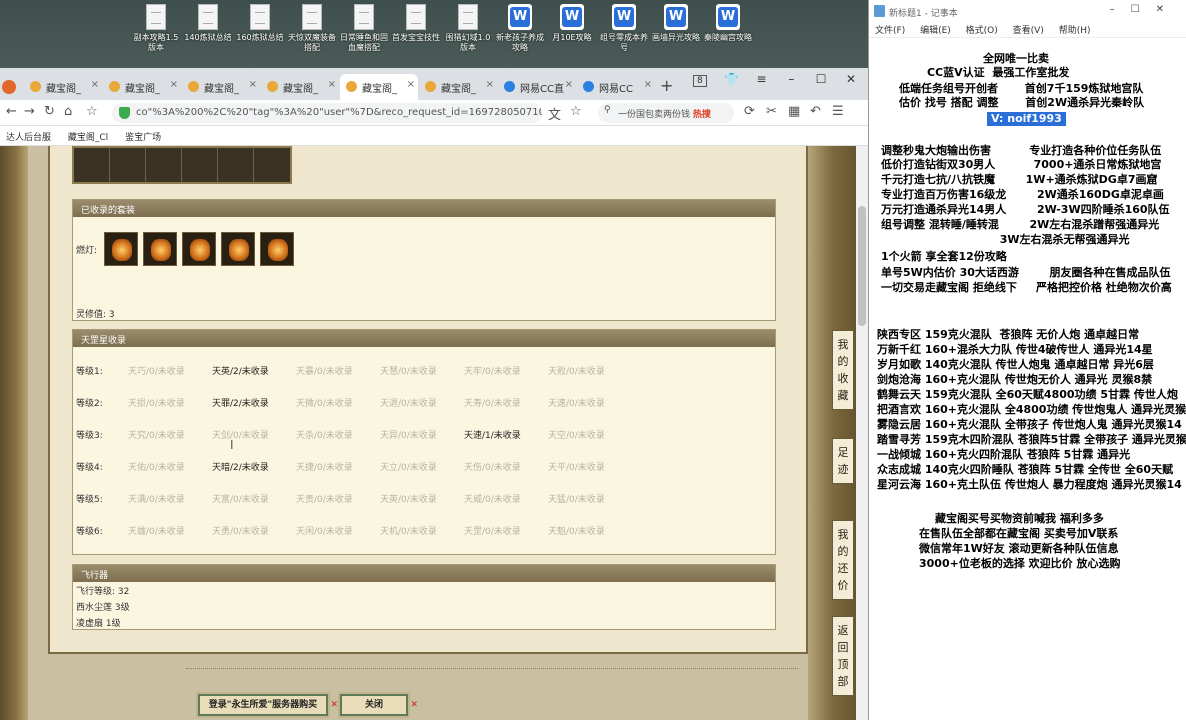 This screenshot has height=720, width=1186. What do you see at coordinates (68, 111) in the screenshot?
I see `home-icon: ⌂` at bounding box center [68, 111].